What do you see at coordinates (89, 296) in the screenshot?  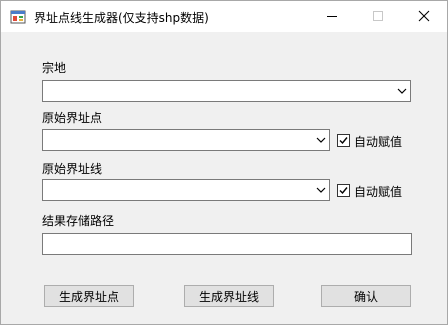 I see `generate-points-button: 生成界址点` at bounding box center [89, 296].